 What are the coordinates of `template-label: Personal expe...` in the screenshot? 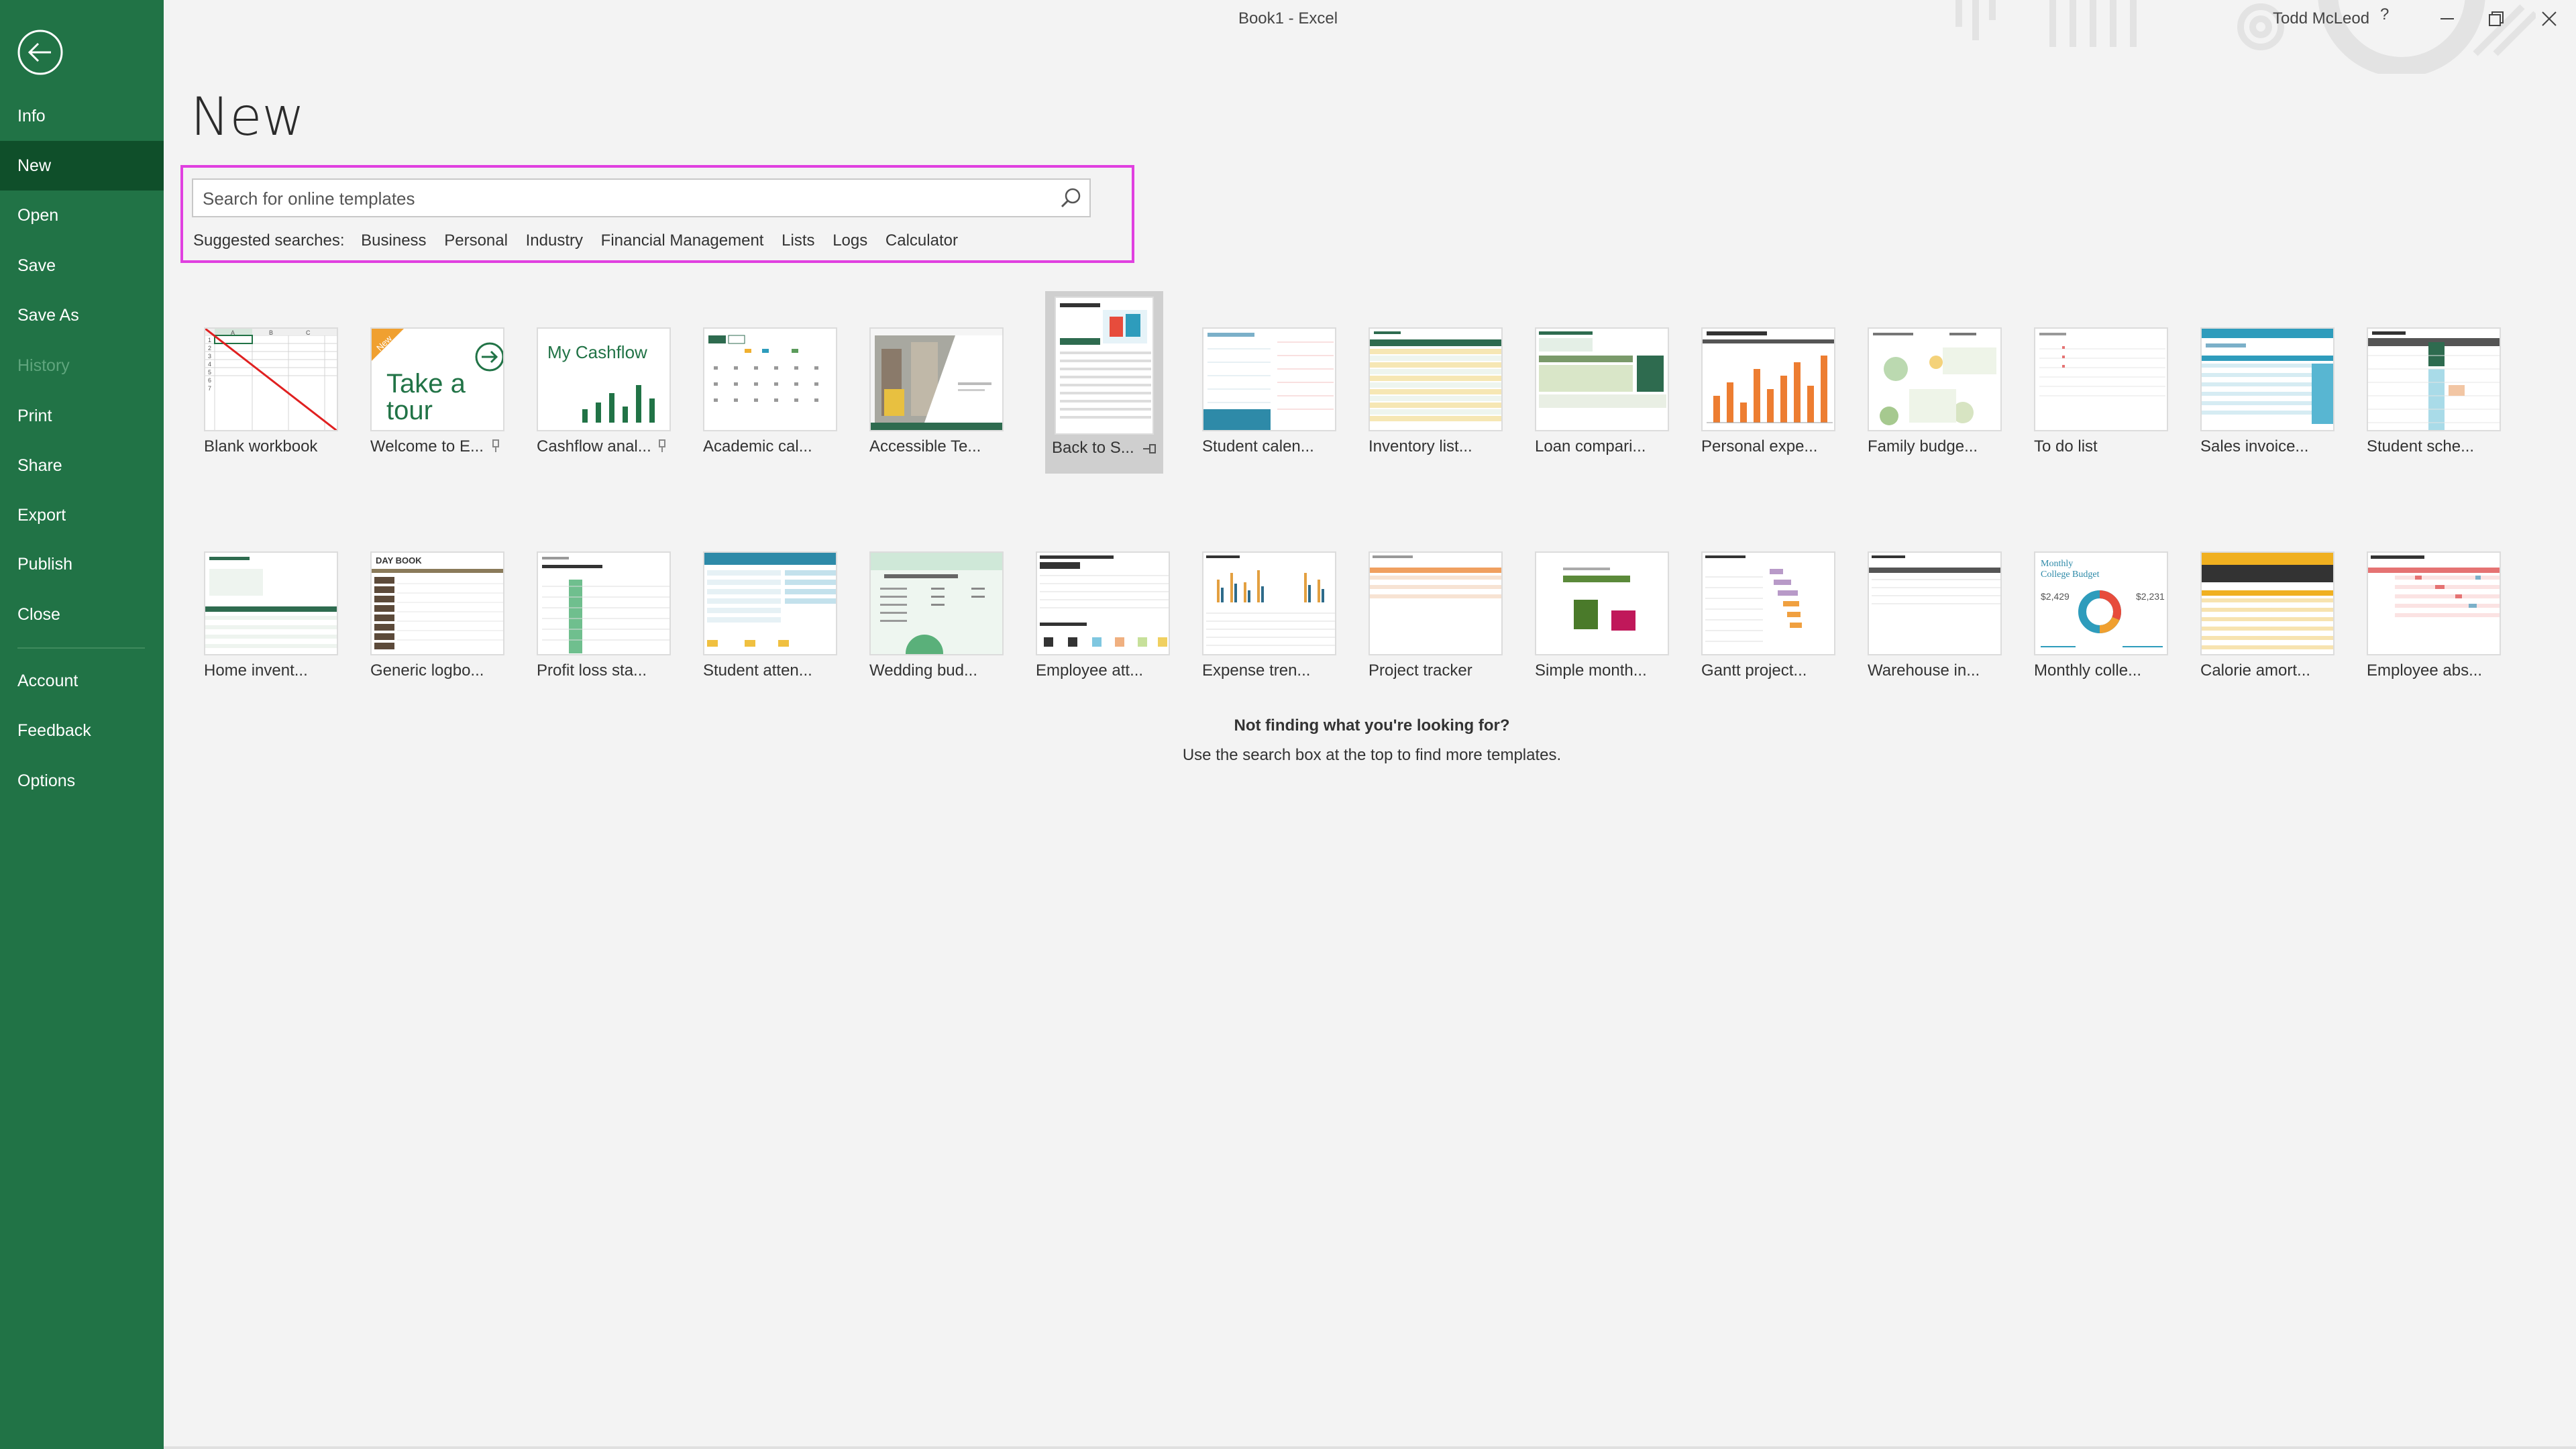 It's located at (1759, 446).